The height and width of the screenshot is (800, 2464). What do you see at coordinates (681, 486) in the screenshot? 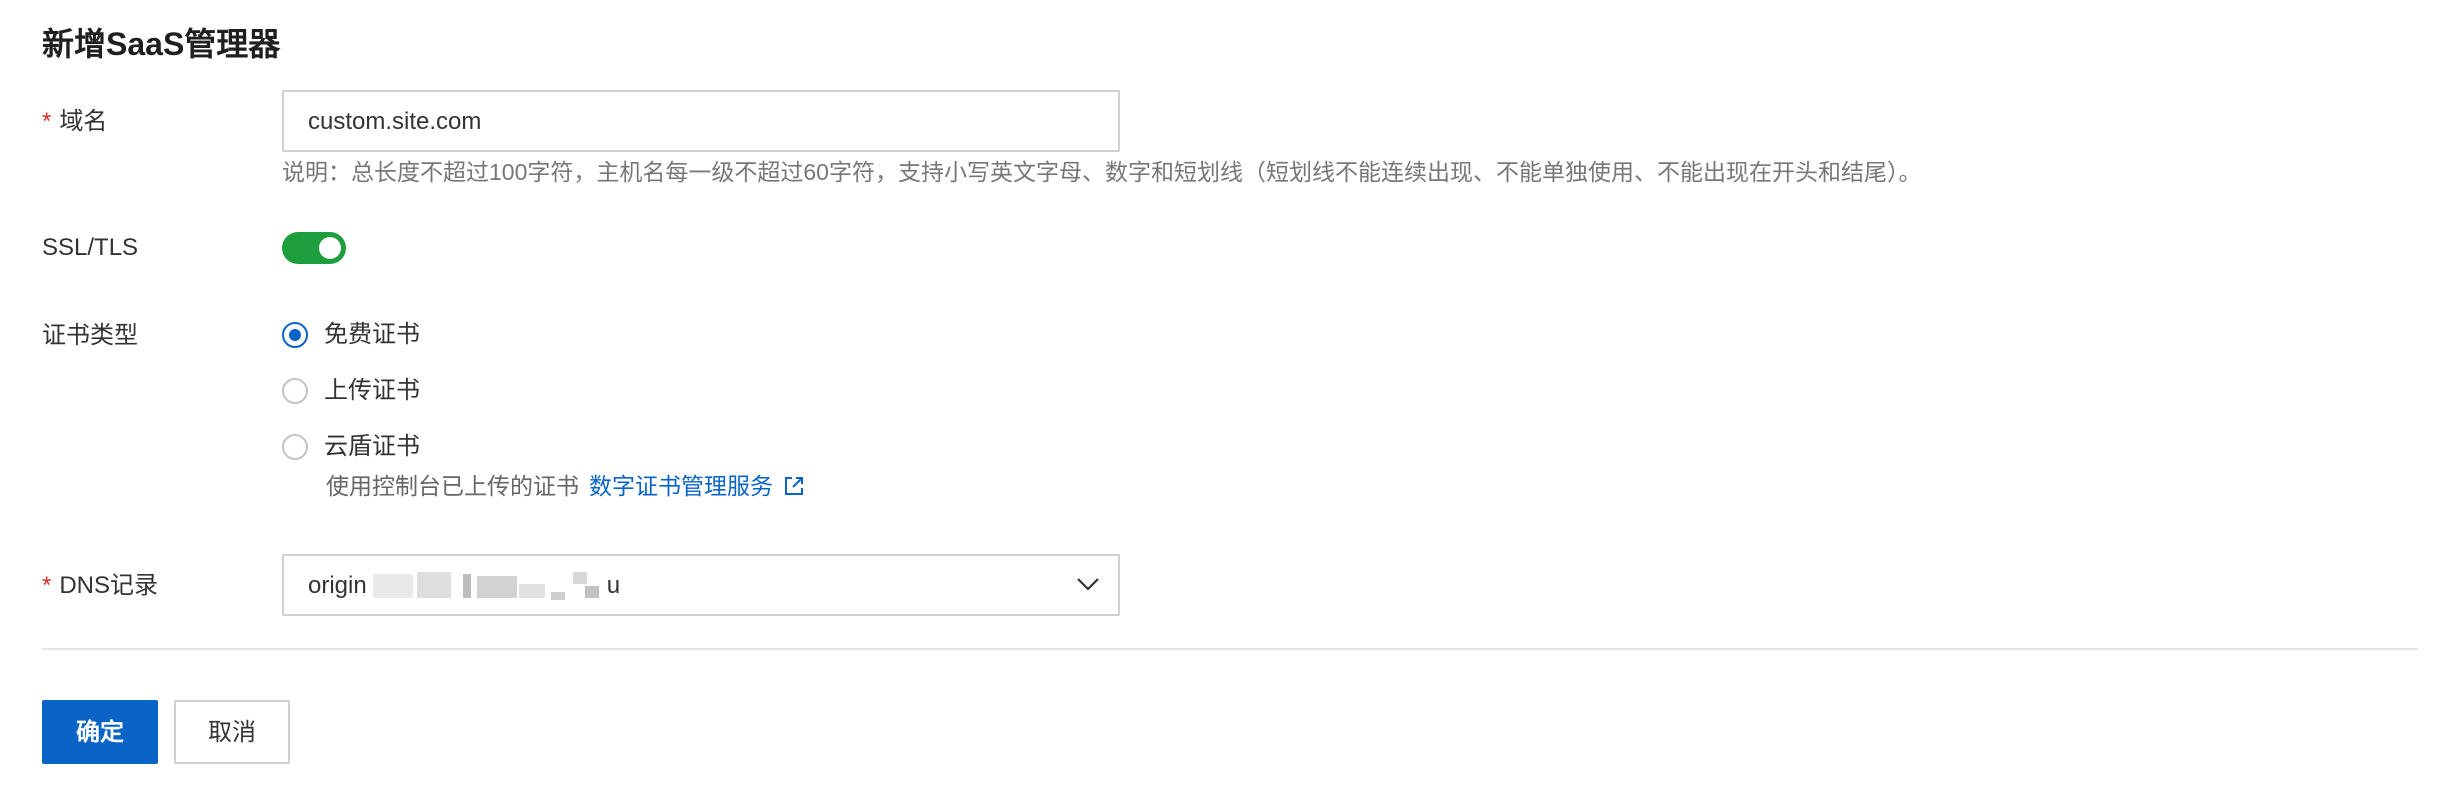
I see `cert-service-link: 数字证书管理服务` at bounding box center [681, 486].